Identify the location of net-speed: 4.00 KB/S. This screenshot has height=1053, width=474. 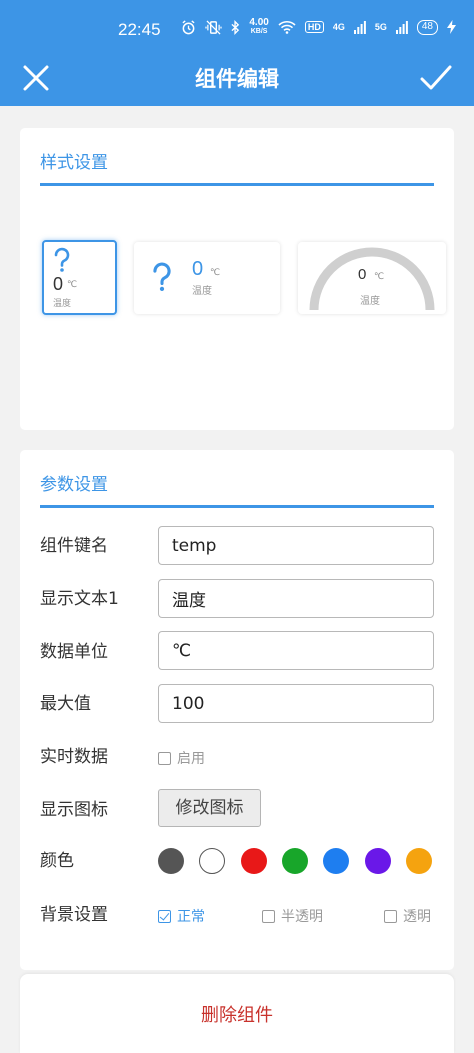
(259, 26).